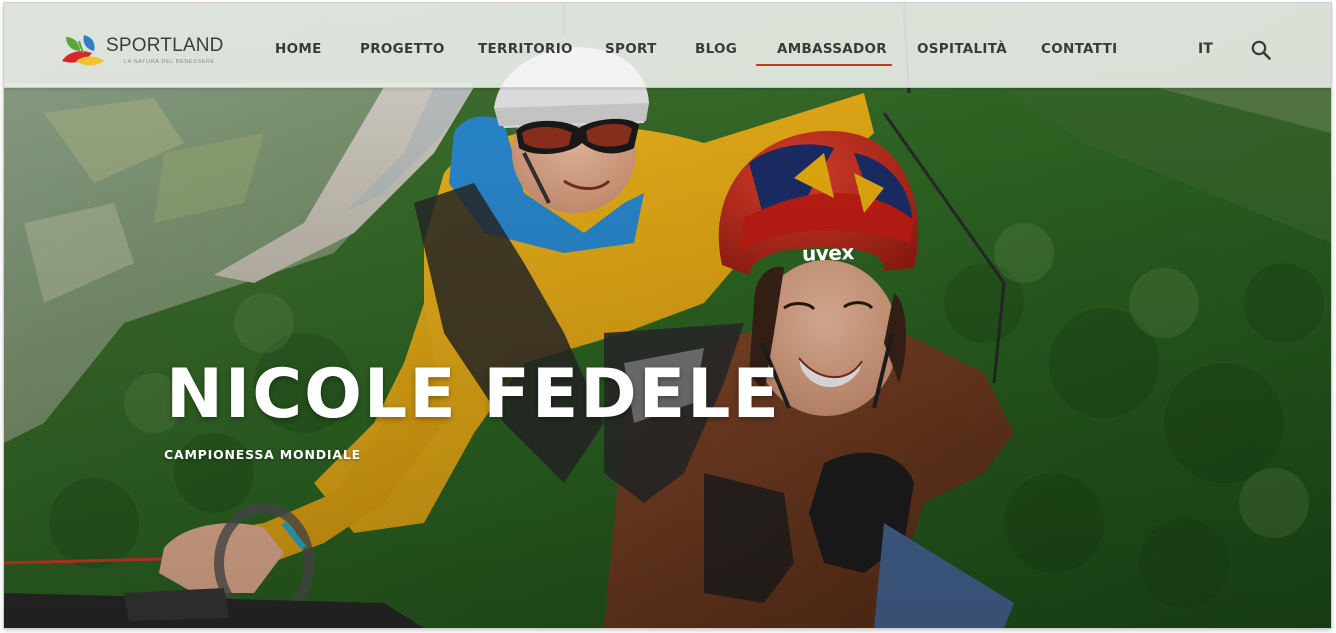 Image resolution: width=1336 pixels, height=633 pixels. I want to click on nav-item-progetto: PROGETTO, so click(402, 49).